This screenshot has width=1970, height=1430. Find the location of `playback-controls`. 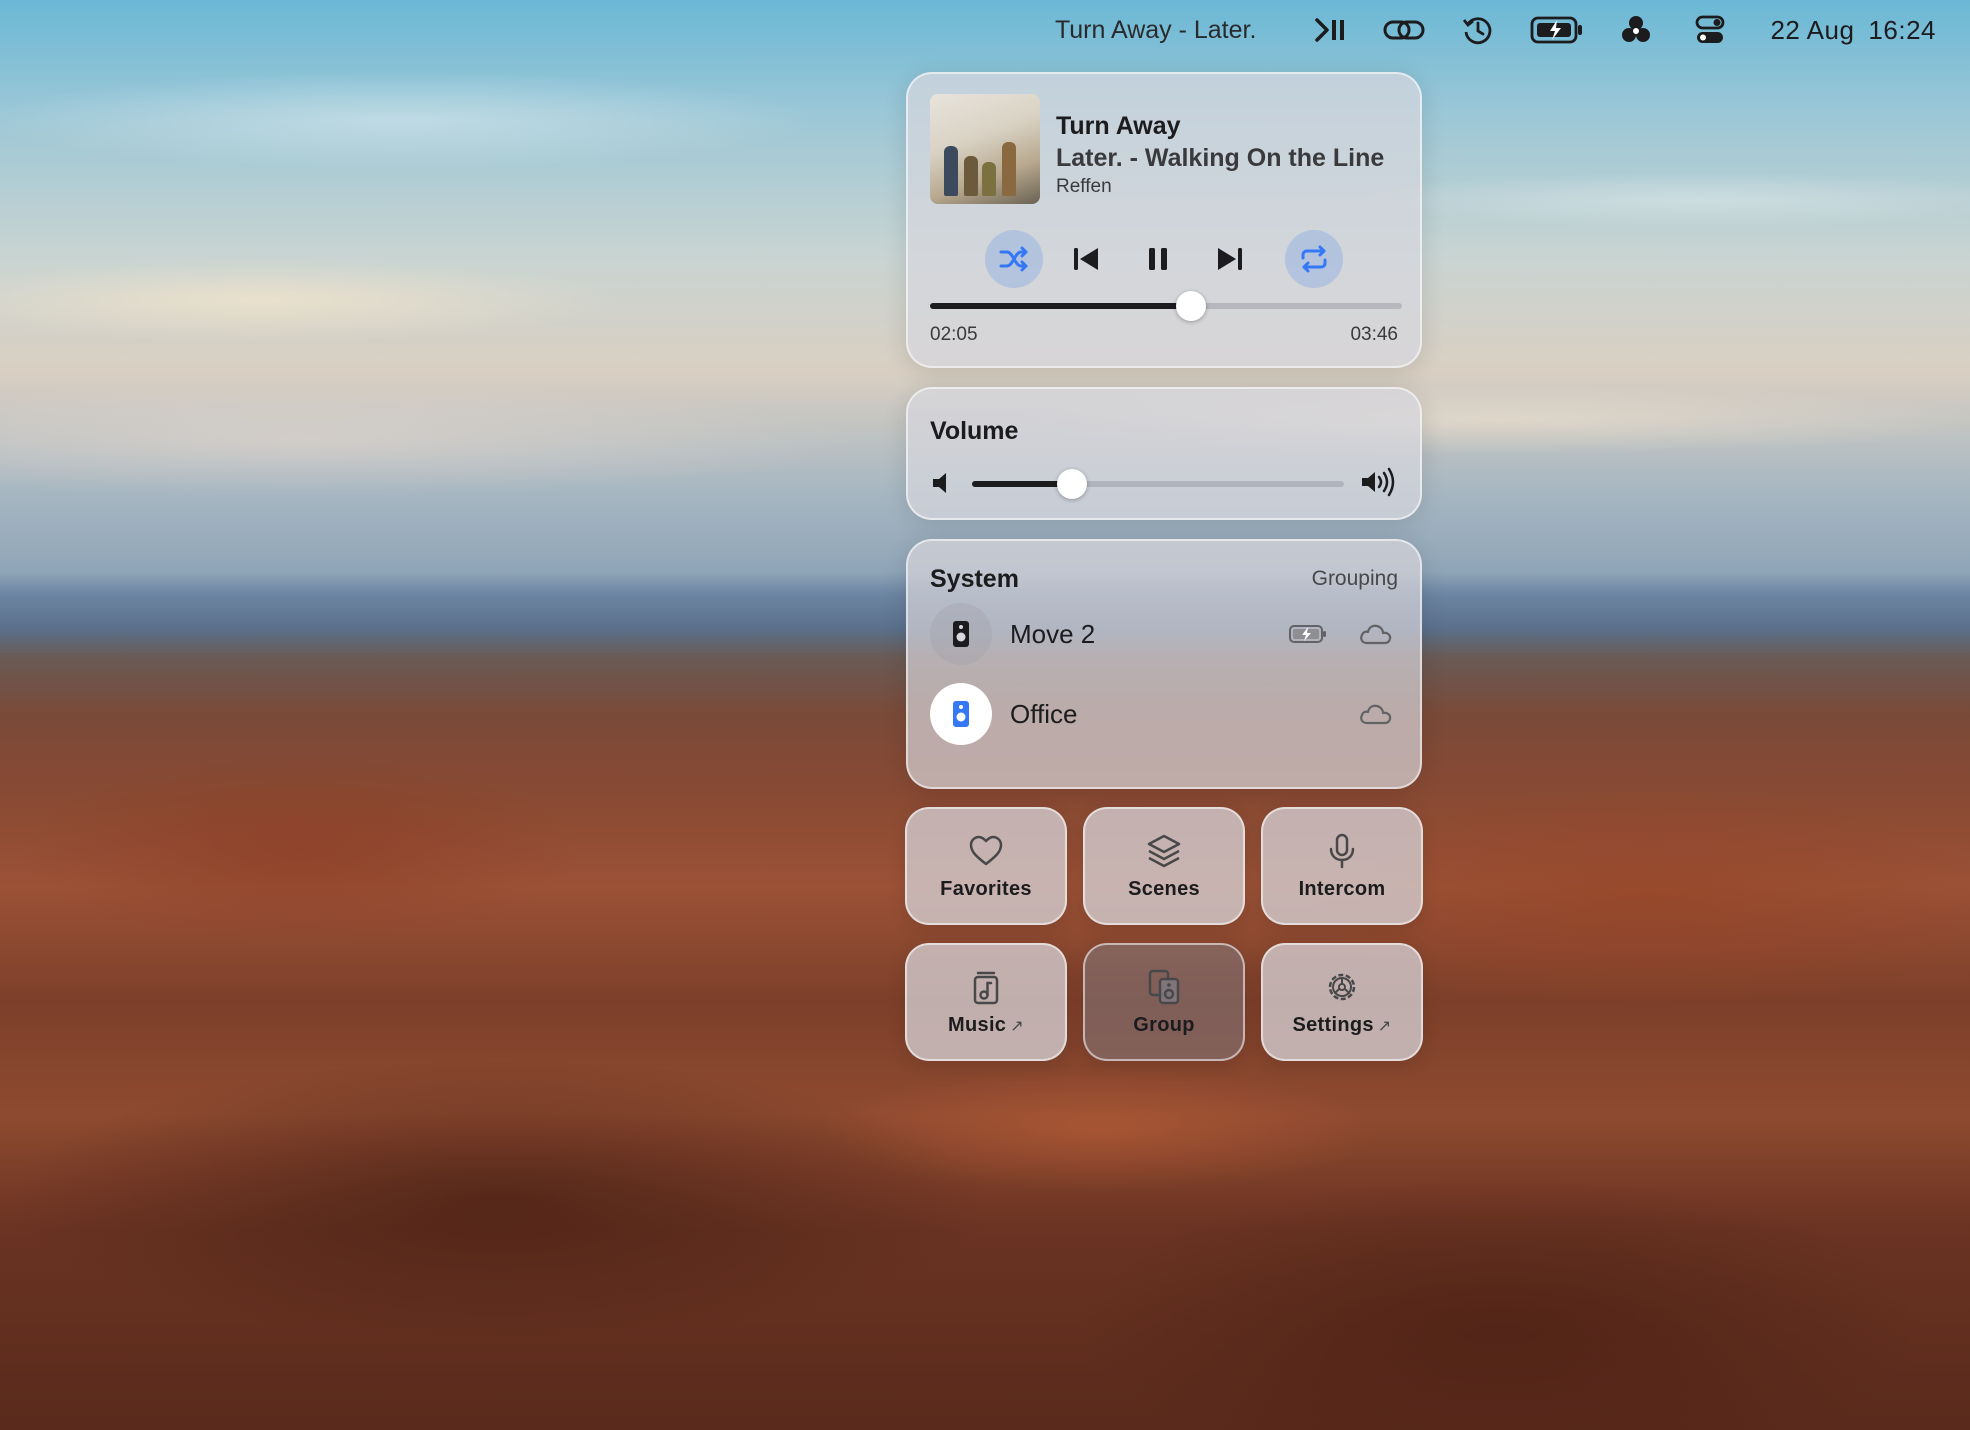

playback-controls is located at coordinates (1164, 260).